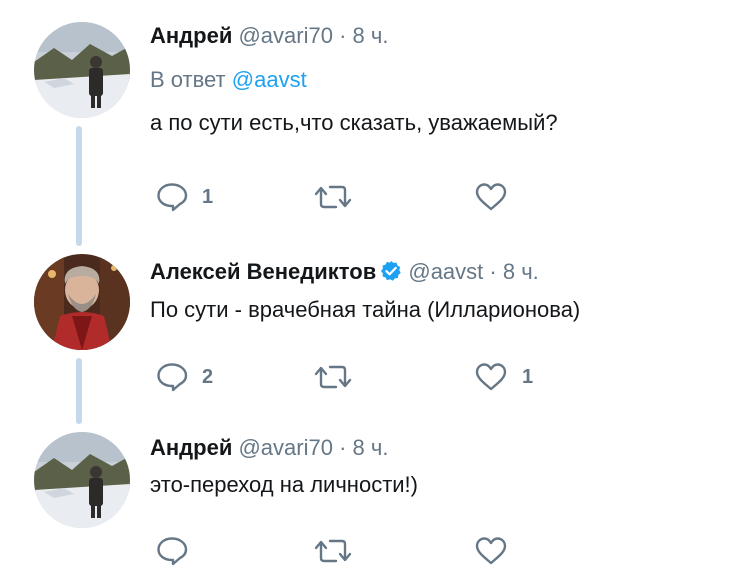  What do you see at coordinates (446, 80) in the screenshot?
I see `reply-context: В ответ @aavst` at bounding box center [446, 80].